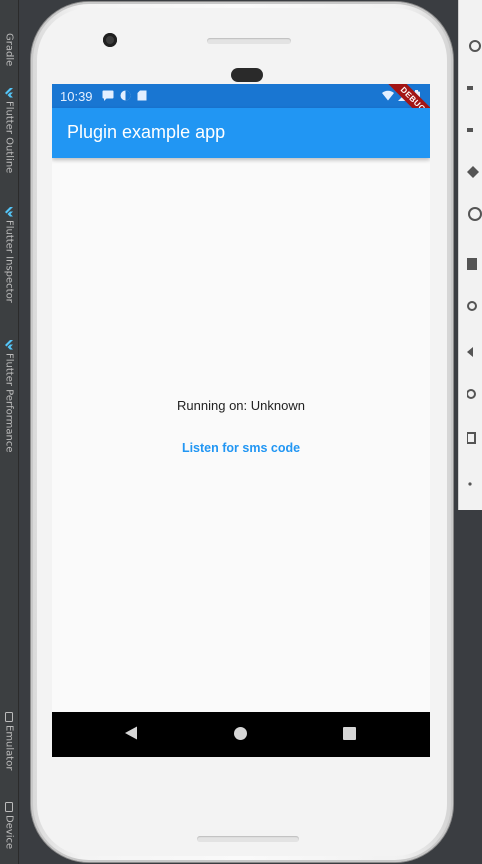 The width and height of the screenshot is (482, 864). Describe the element at coordinates (241, 133) in the screenshot. I see `app-bar: Plugin example app` at that location.